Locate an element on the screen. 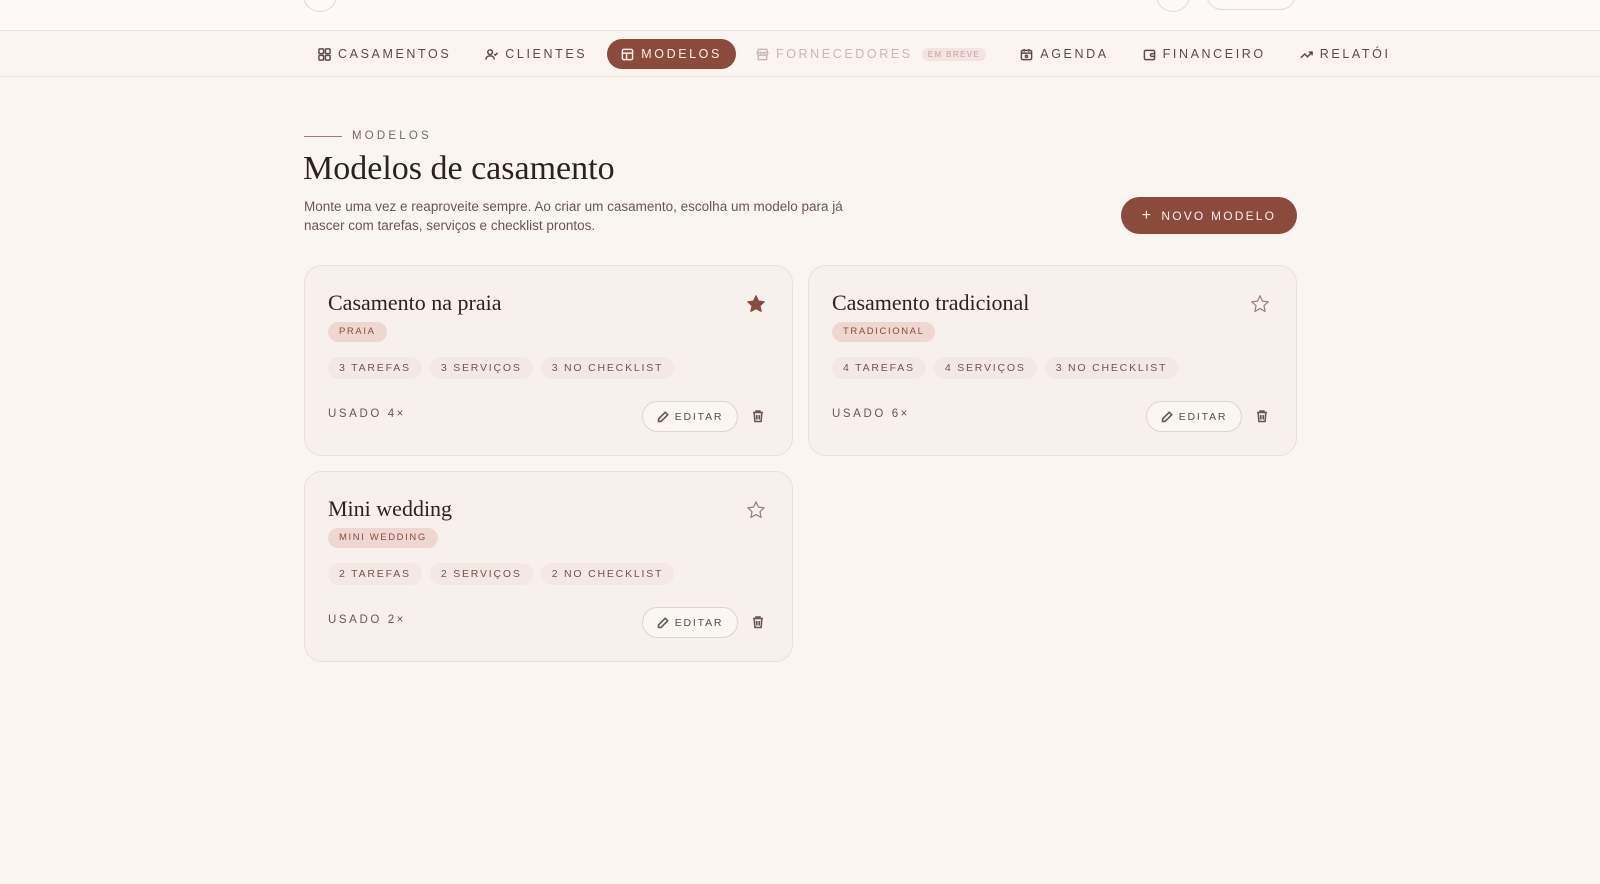 Image resolution: width=1600 pixels, height=884 pixels. nav-item-label: FORNECEDORES is located at coordinates (844, 54).